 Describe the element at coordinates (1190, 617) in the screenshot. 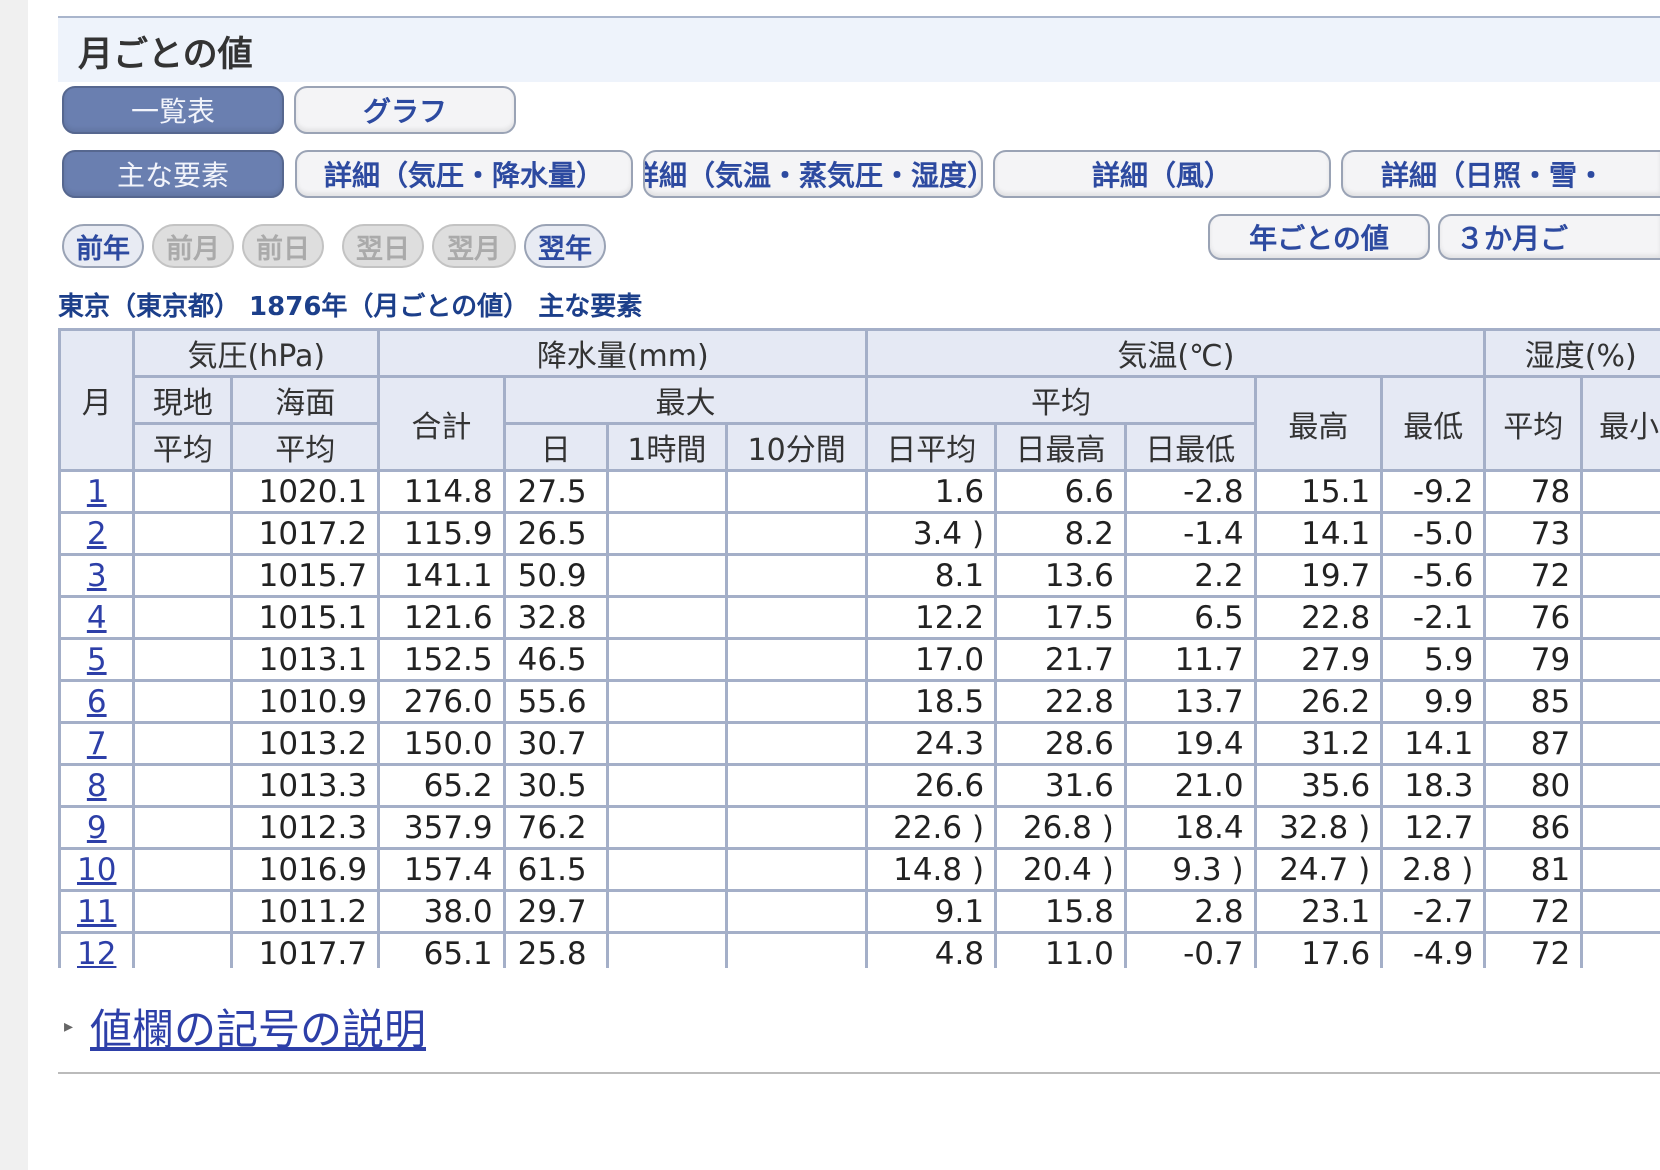

I see `temp-daily-min-cell: 6.5` at that location.